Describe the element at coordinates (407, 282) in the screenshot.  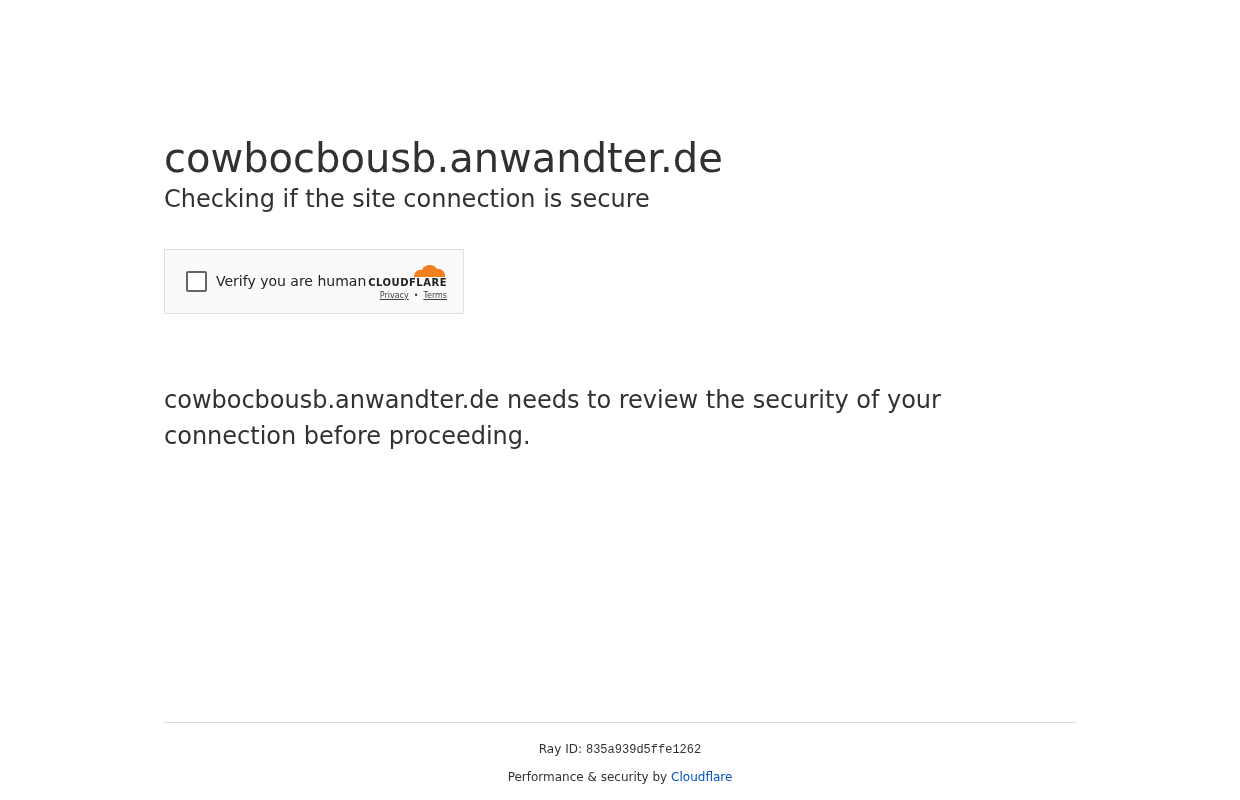
I see `cloudflare-logo-text: CLOUDFLARE` at that location.